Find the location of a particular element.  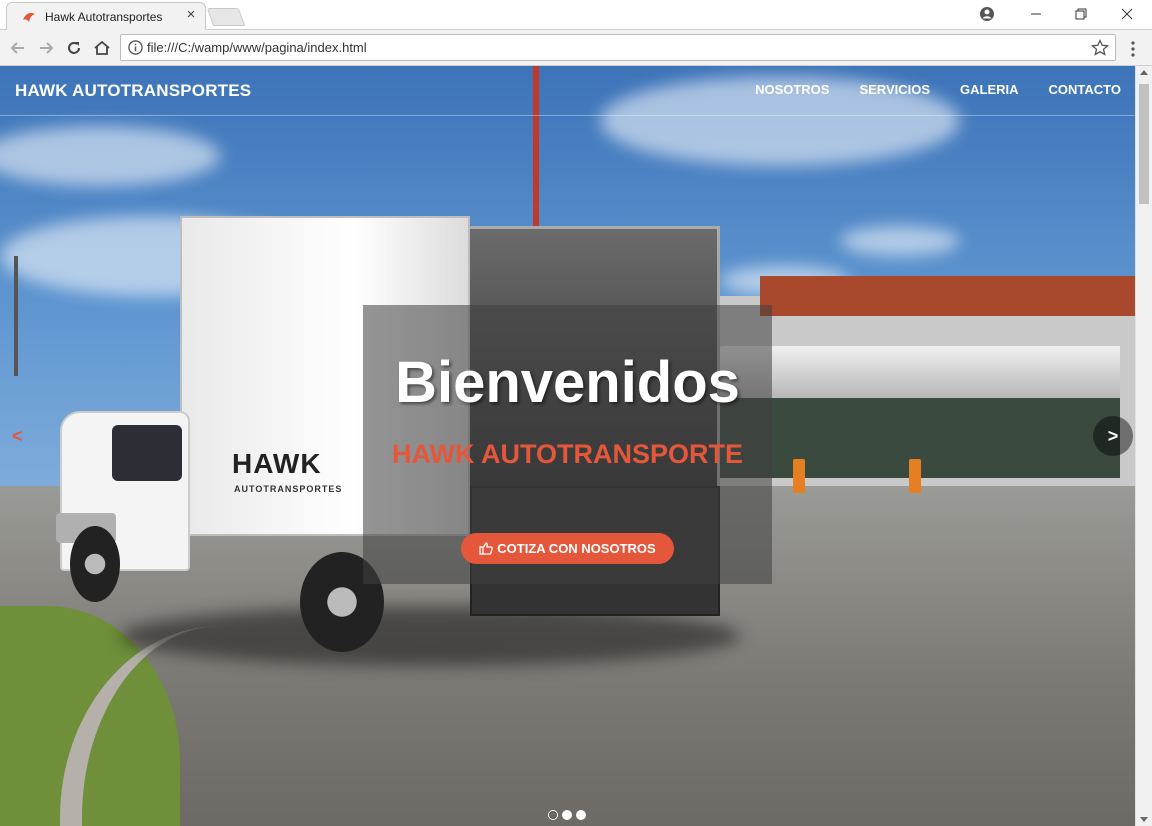

quote-cta-label: COTIZA CON NOSOTROS is located at coordinates (576, 548).